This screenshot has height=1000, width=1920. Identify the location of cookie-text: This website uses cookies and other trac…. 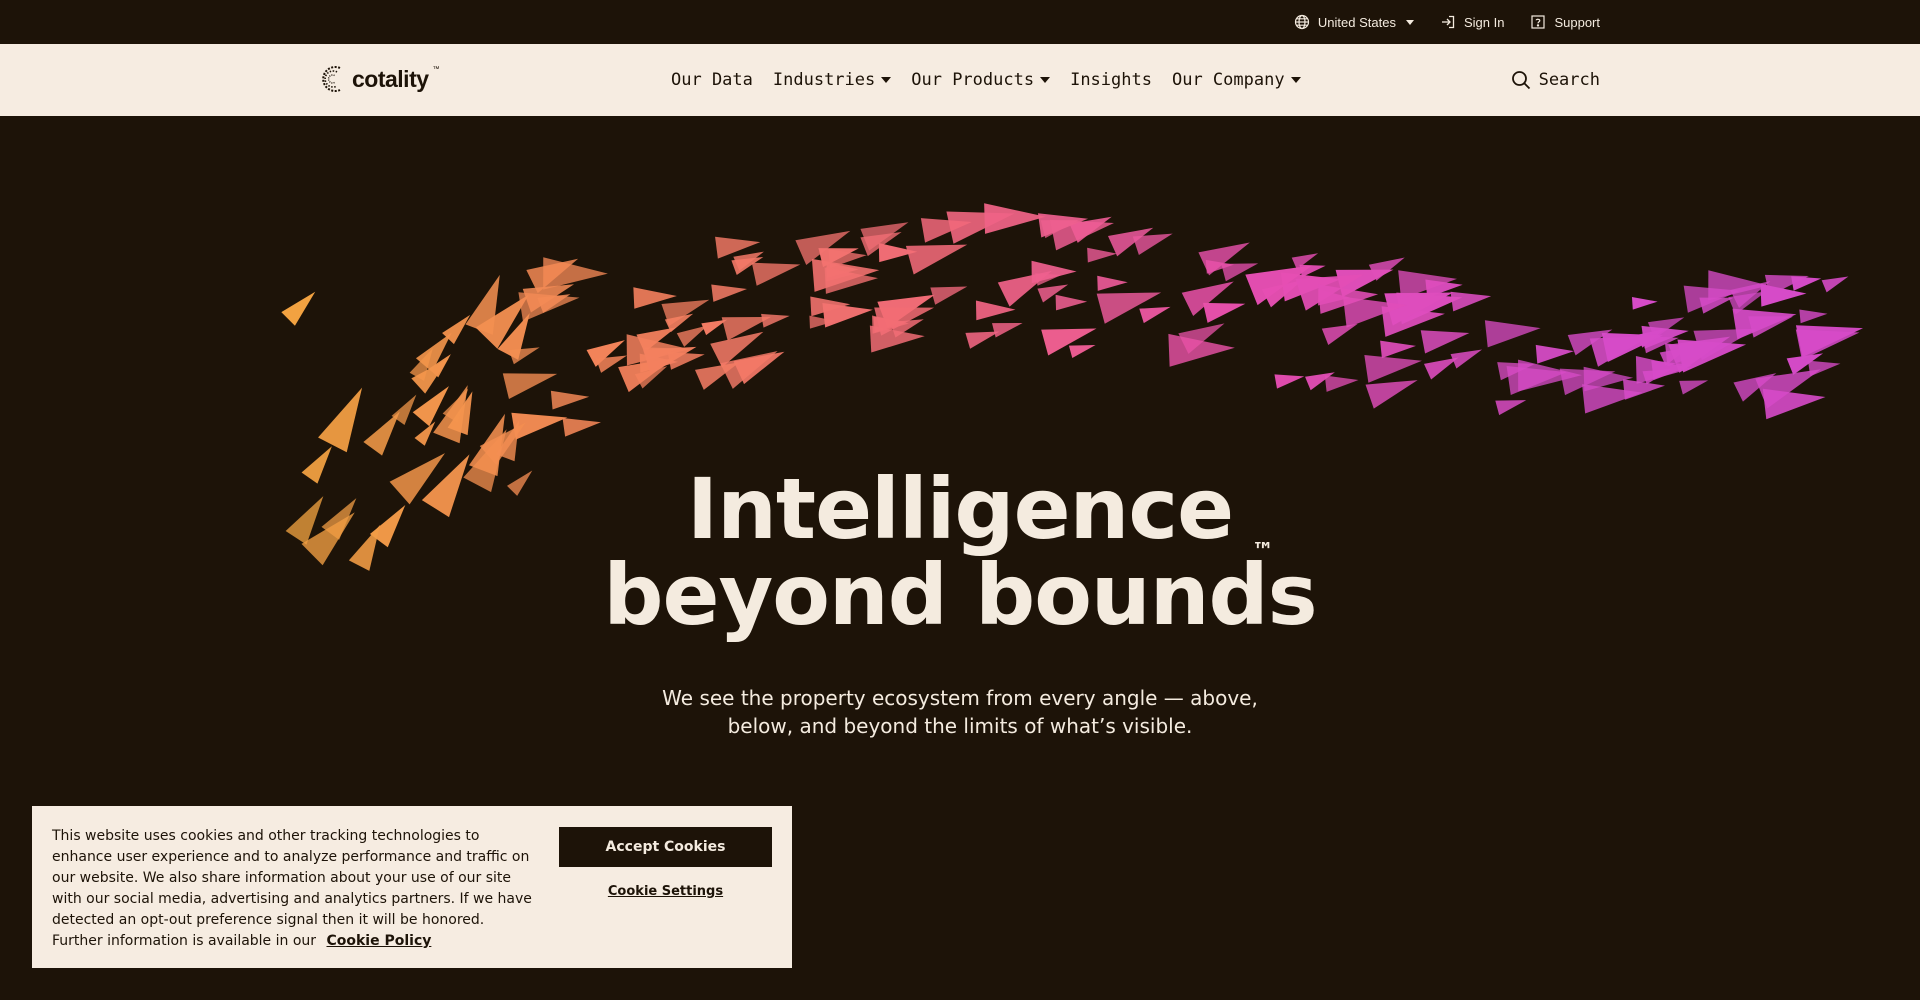
(292, 888).